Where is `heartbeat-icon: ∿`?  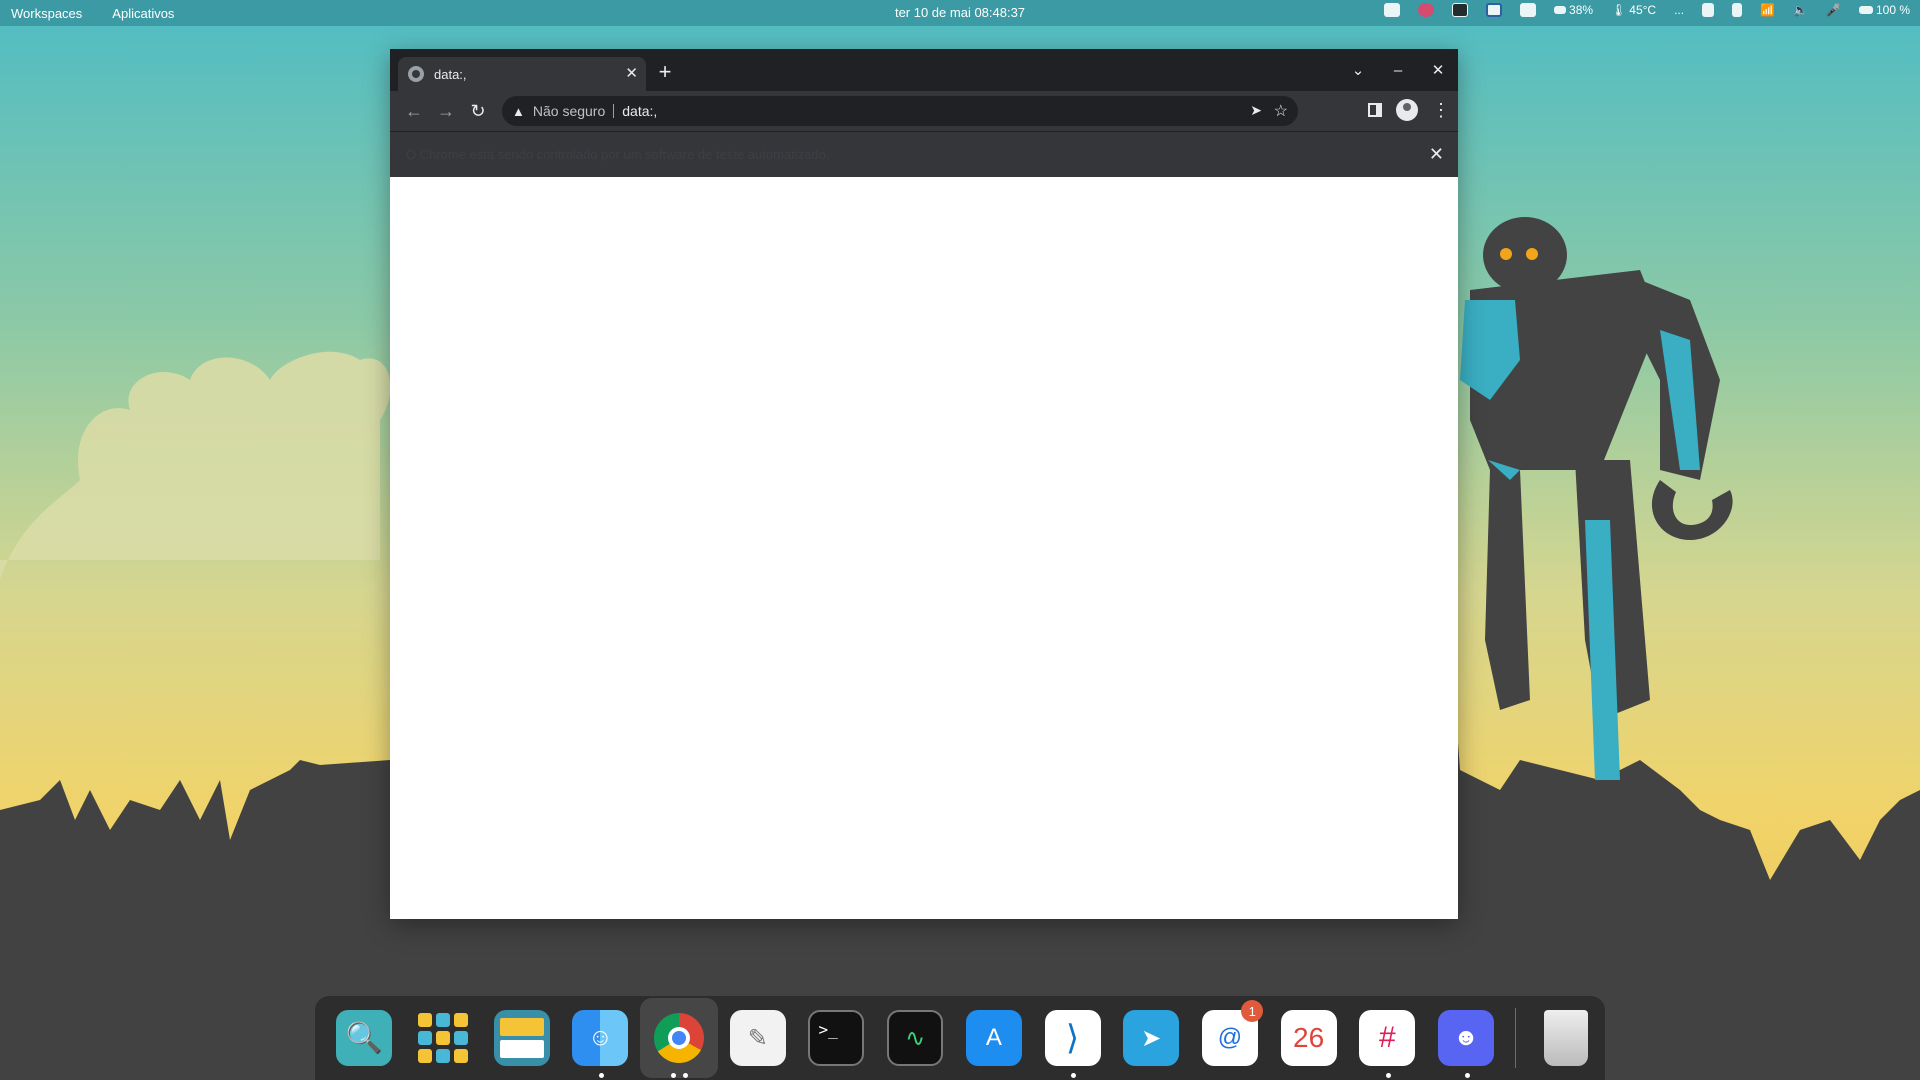
heartbeat-icon: ∿ is located at coordinates (915, 1038).